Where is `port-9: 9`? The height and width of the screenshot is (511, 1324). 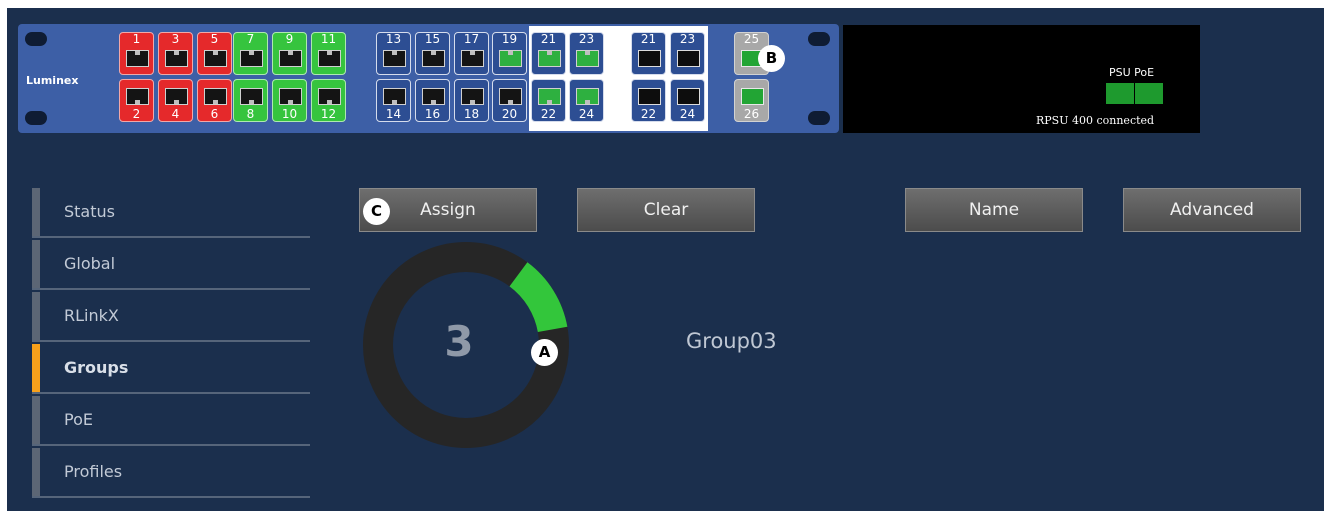
port-9: 9 is located at coordinates (289, 53).